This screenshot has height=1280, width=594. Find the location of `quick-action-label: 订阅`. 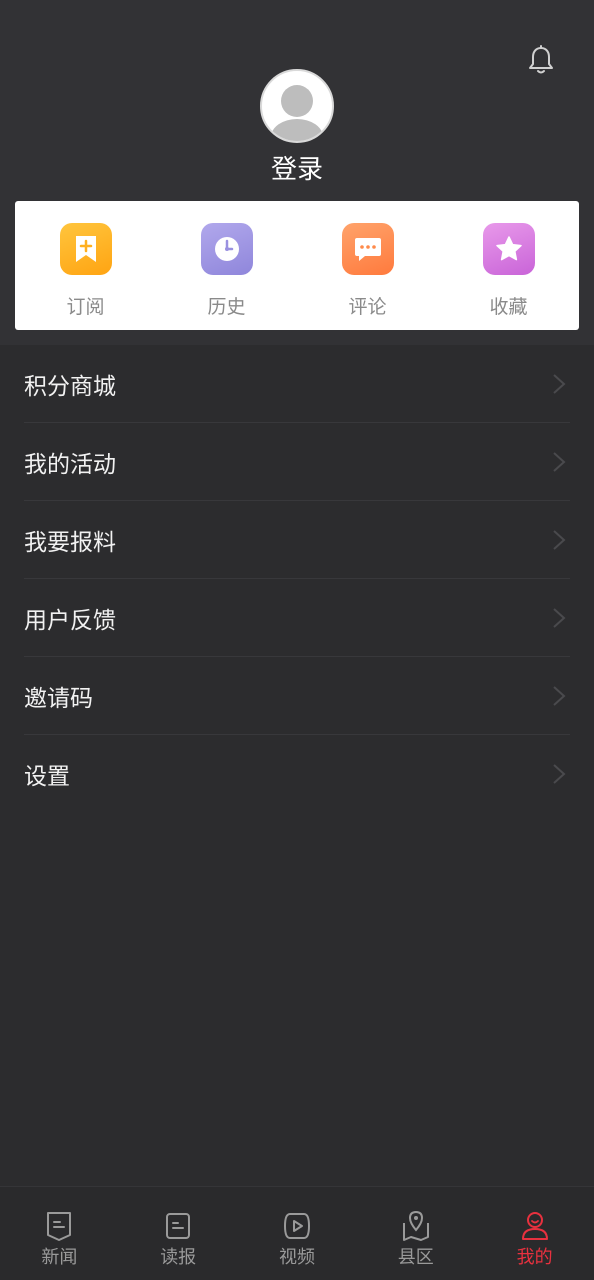

quick-action-label: 订阅 is located at coordinates (85, 307).